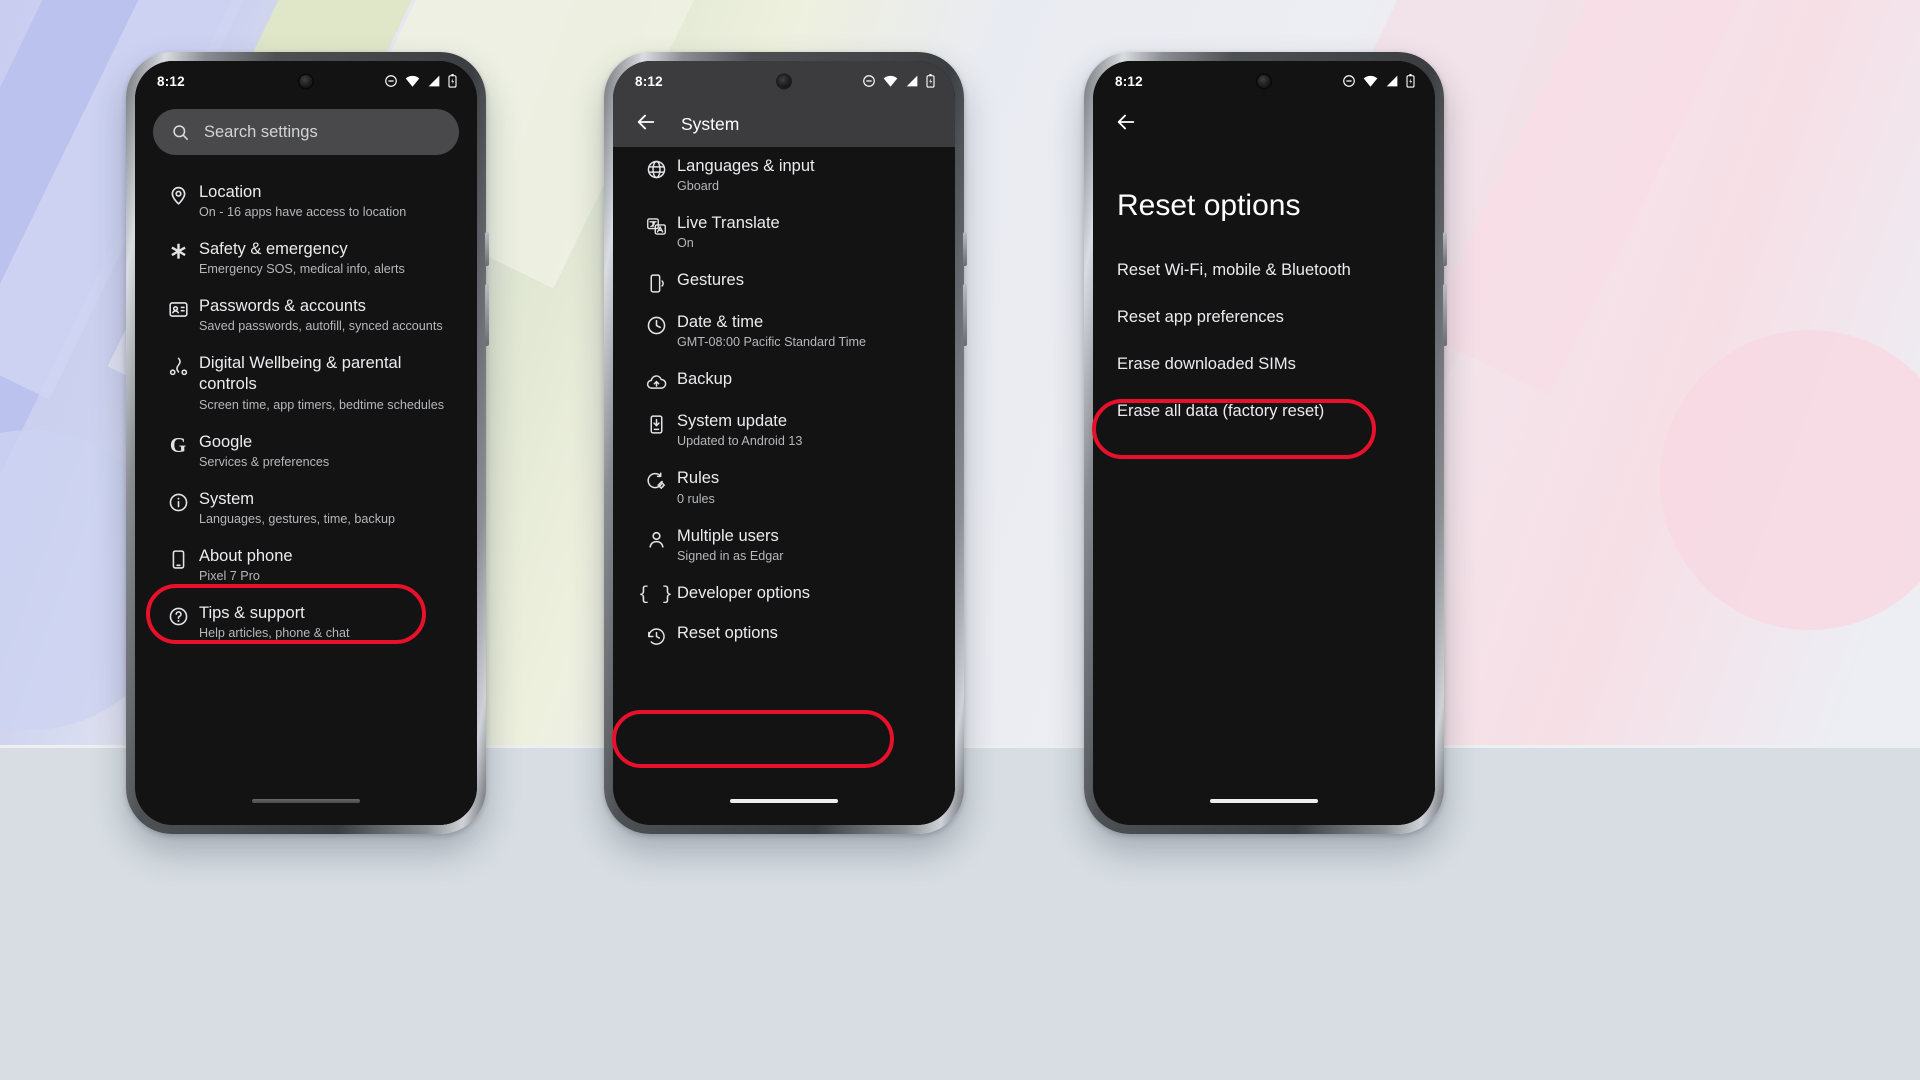 The width and height of the screenshot is (1920, 1080). What do you see at coordinates (1264, 411) in the screenshot?
I see `list-item-erase-all-data: Erase all data (factory reset)` at bounding box center [1264, 411].